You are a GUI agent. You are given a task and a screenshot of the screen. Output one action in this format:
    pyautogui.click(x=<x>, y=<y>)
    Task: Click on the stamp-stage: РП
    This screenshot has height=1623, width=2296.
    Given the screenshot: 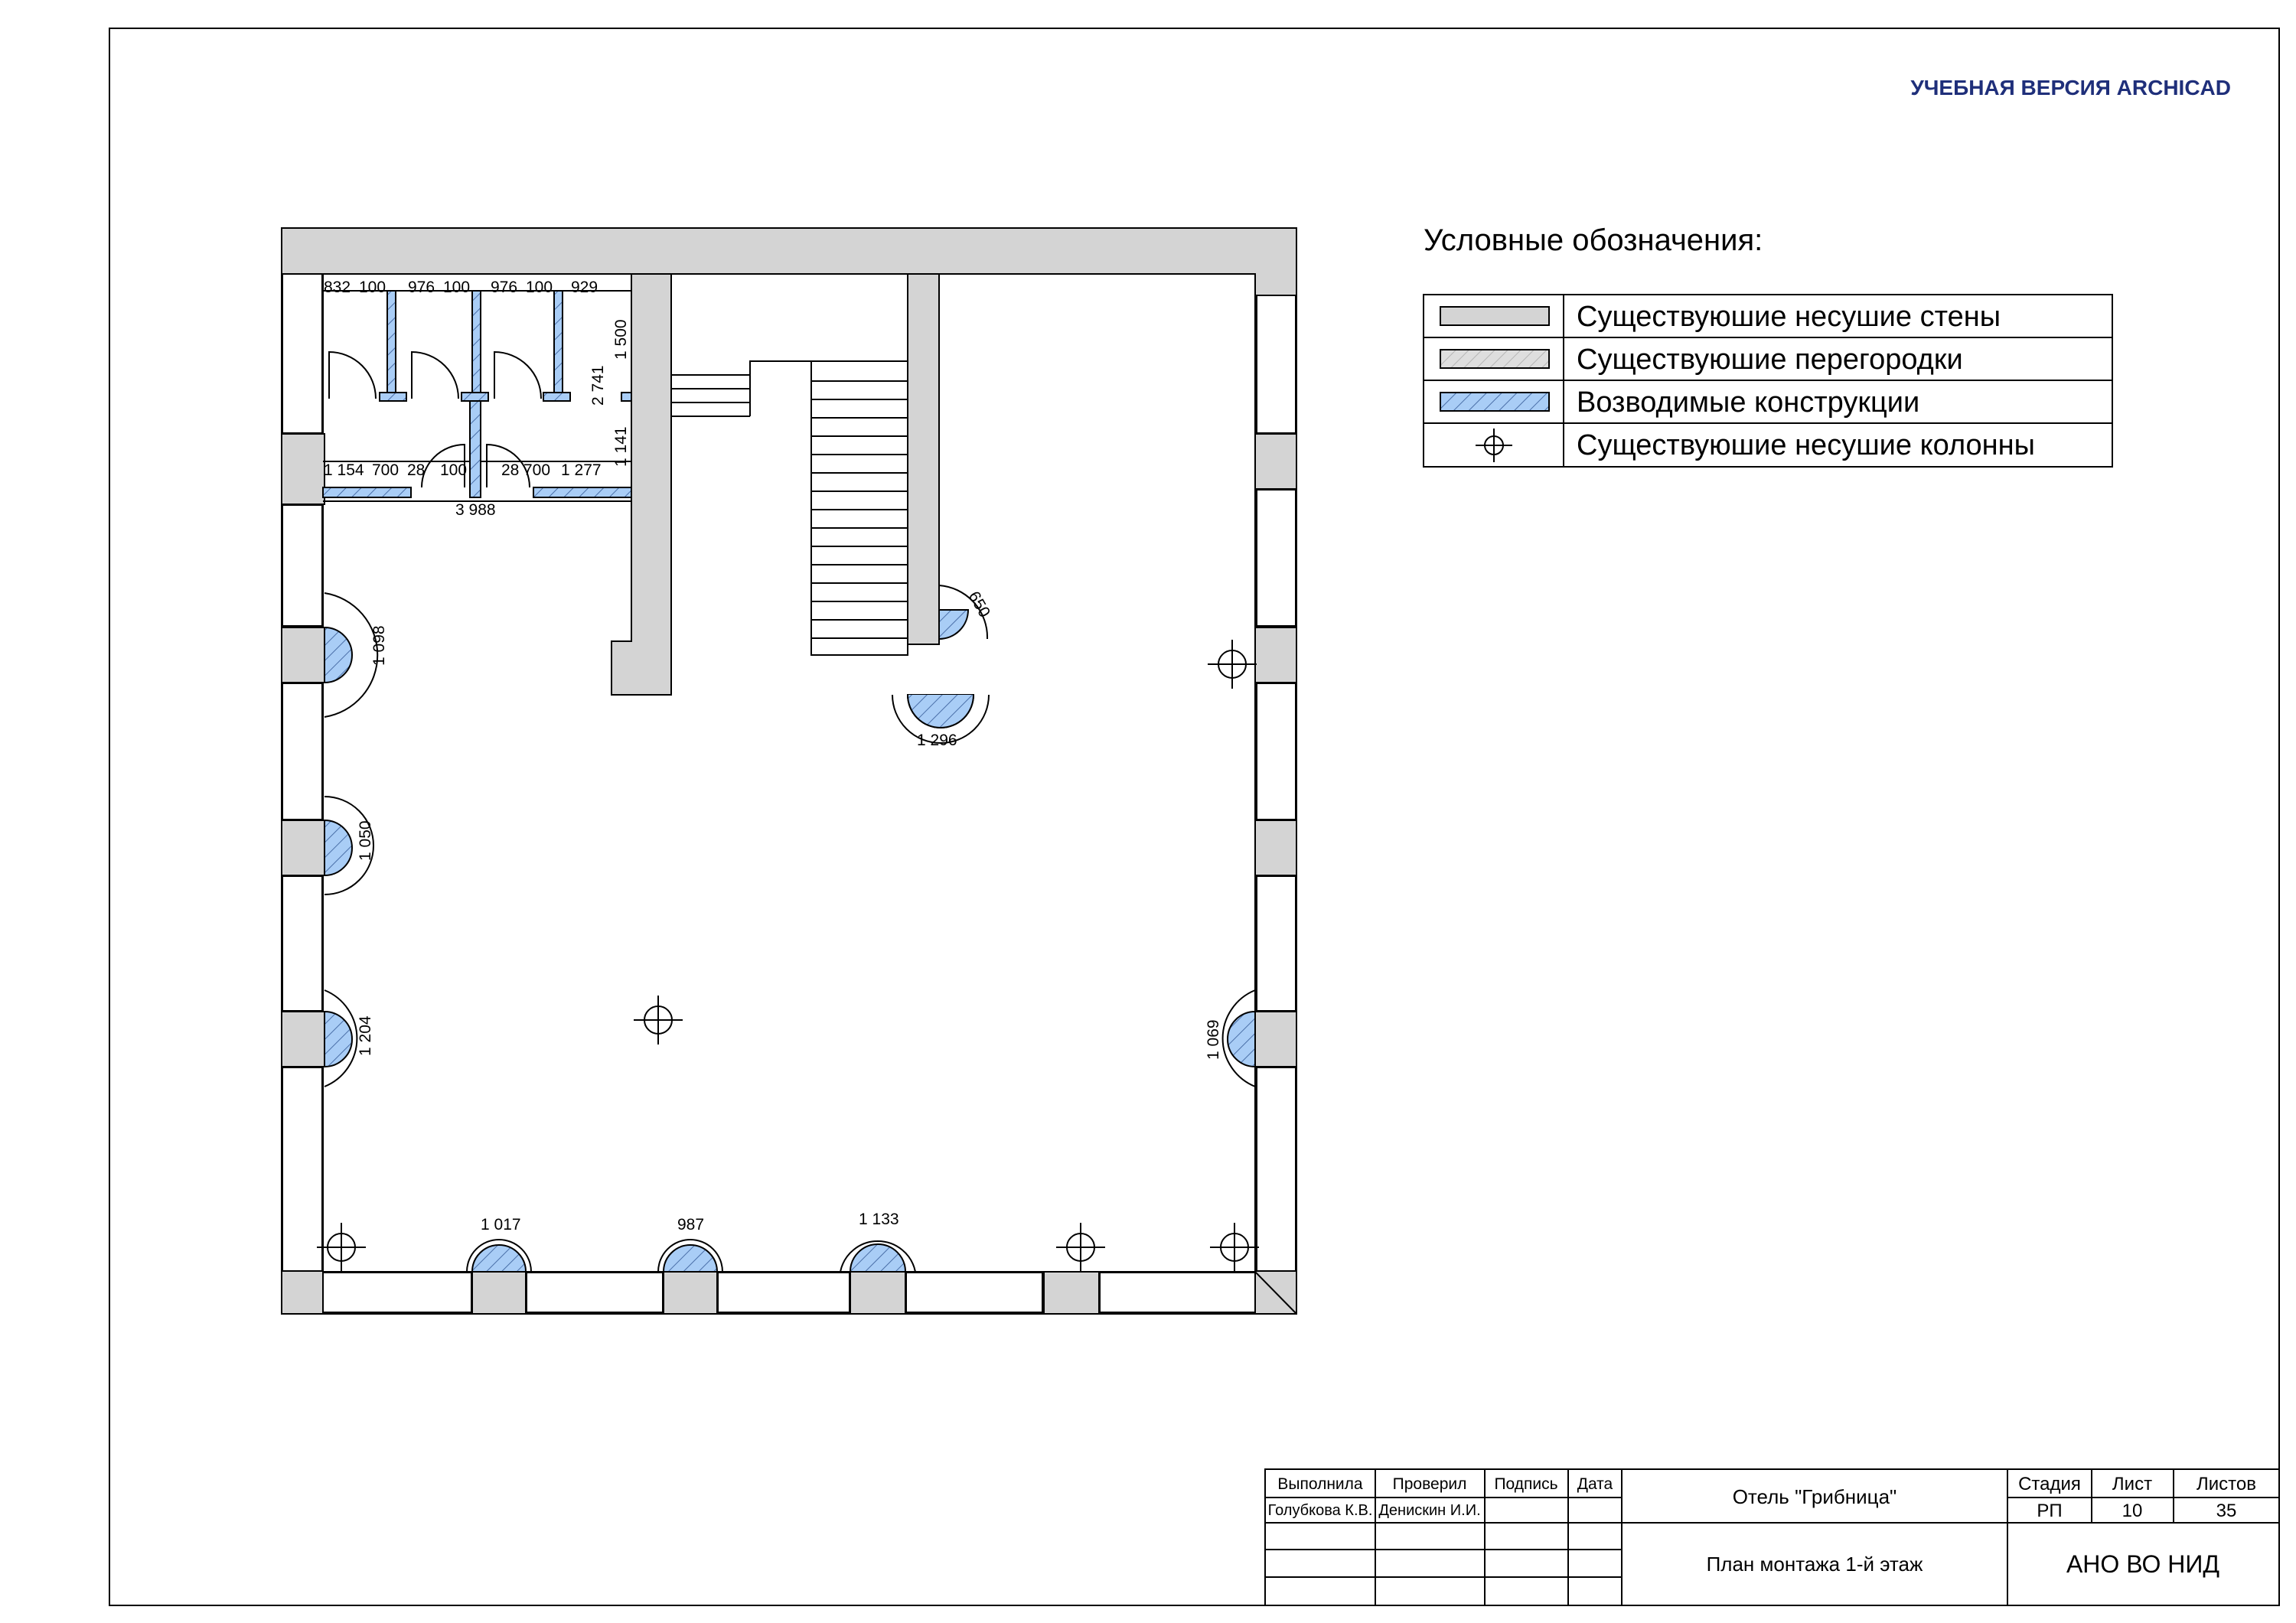 What is the action you would take?
    pyautogui.click(x=2049, y=1511)
    